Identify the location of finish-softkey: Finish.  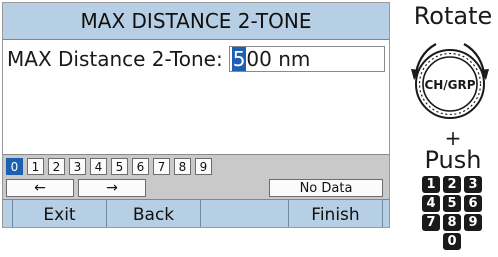
(336, 213).